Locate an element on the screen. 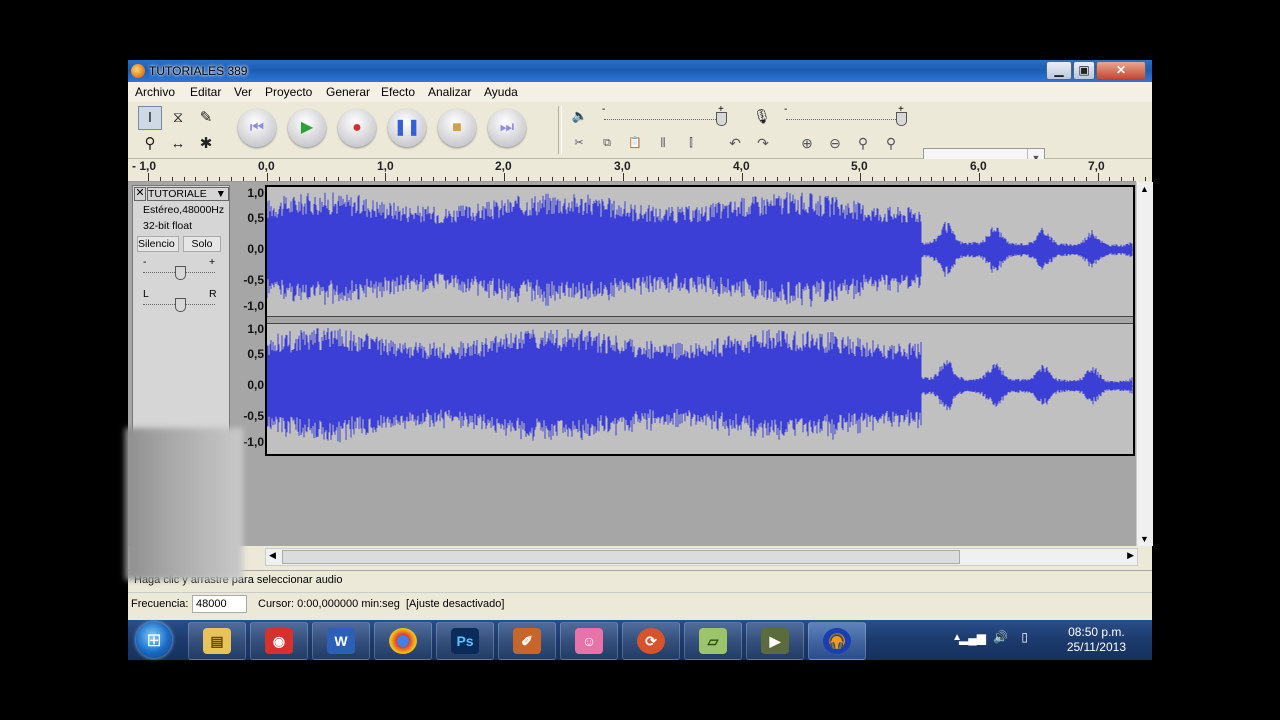  silence-icon: ⫿ is located at coordinates (691, 143).